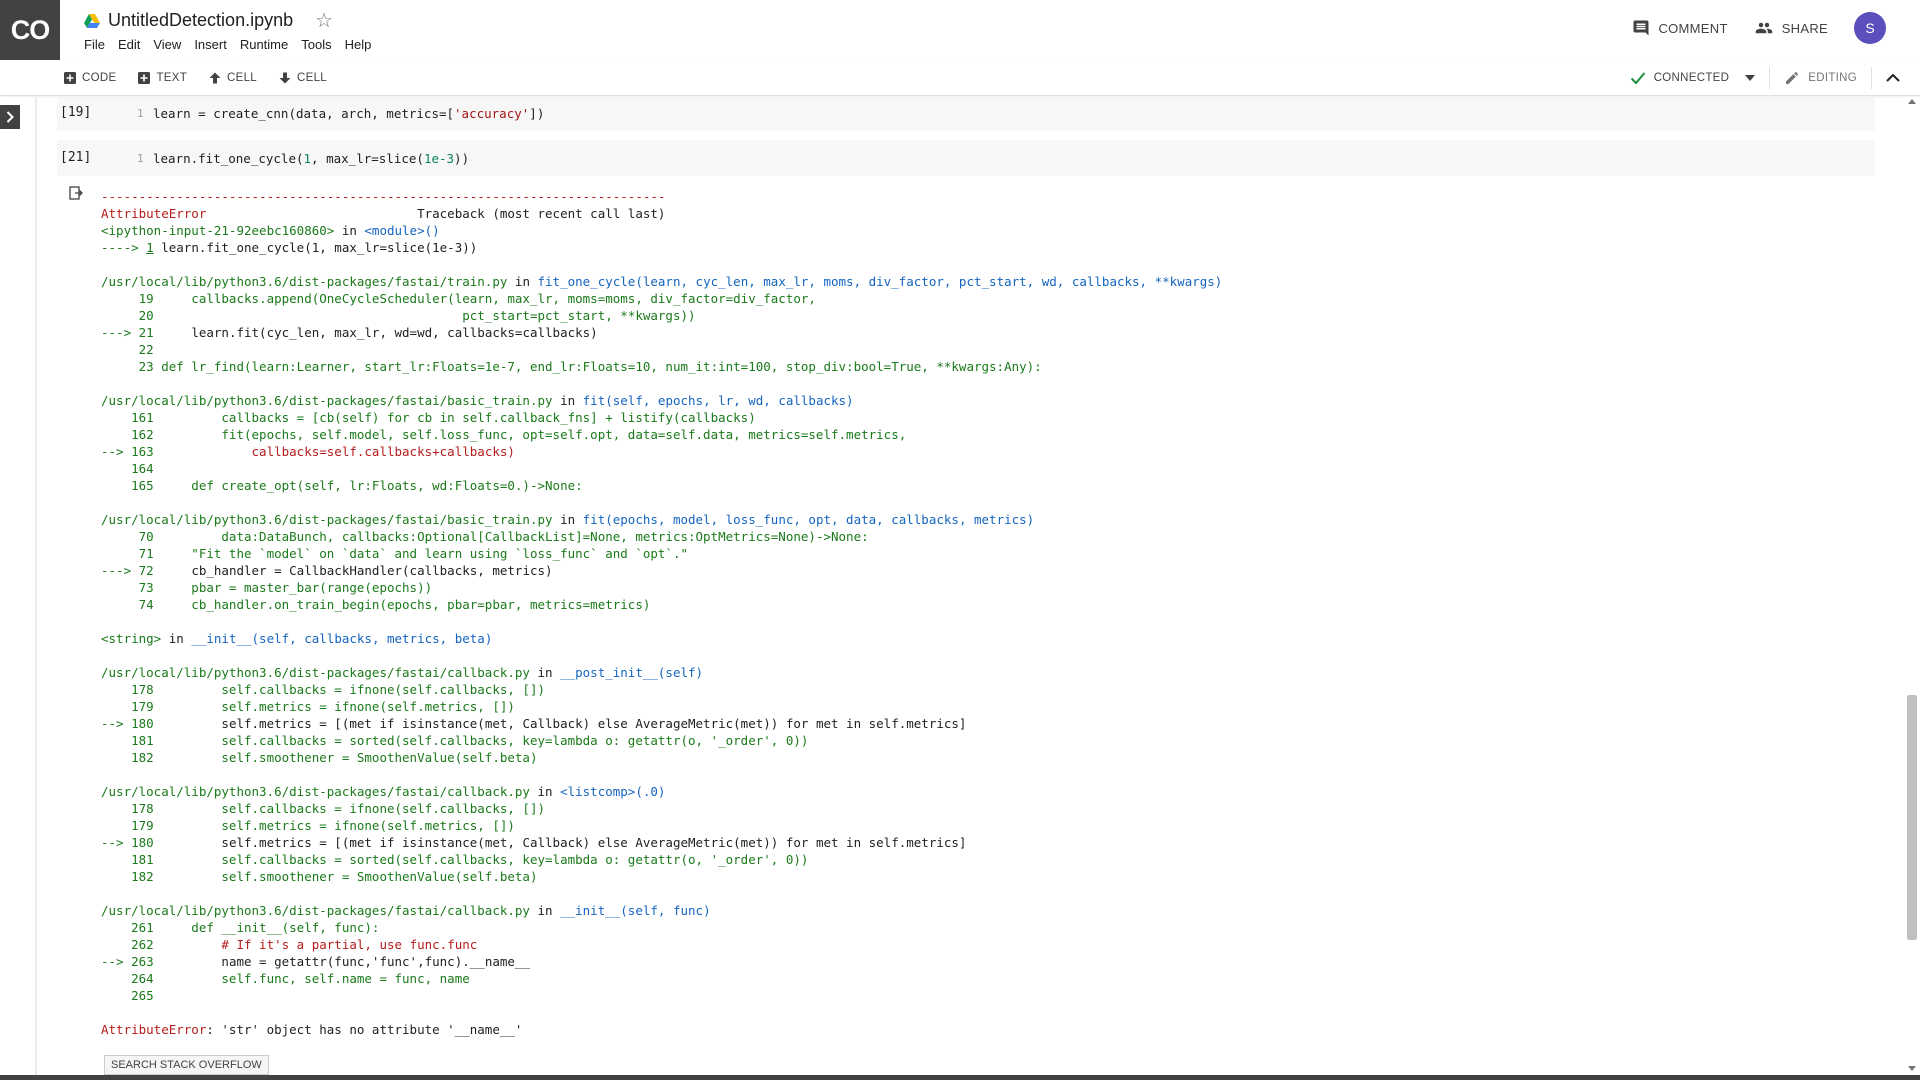  Describe the element at coordinates (127, 570) in the screenshot. I see `frame-arrow: ---> 72` at that location.